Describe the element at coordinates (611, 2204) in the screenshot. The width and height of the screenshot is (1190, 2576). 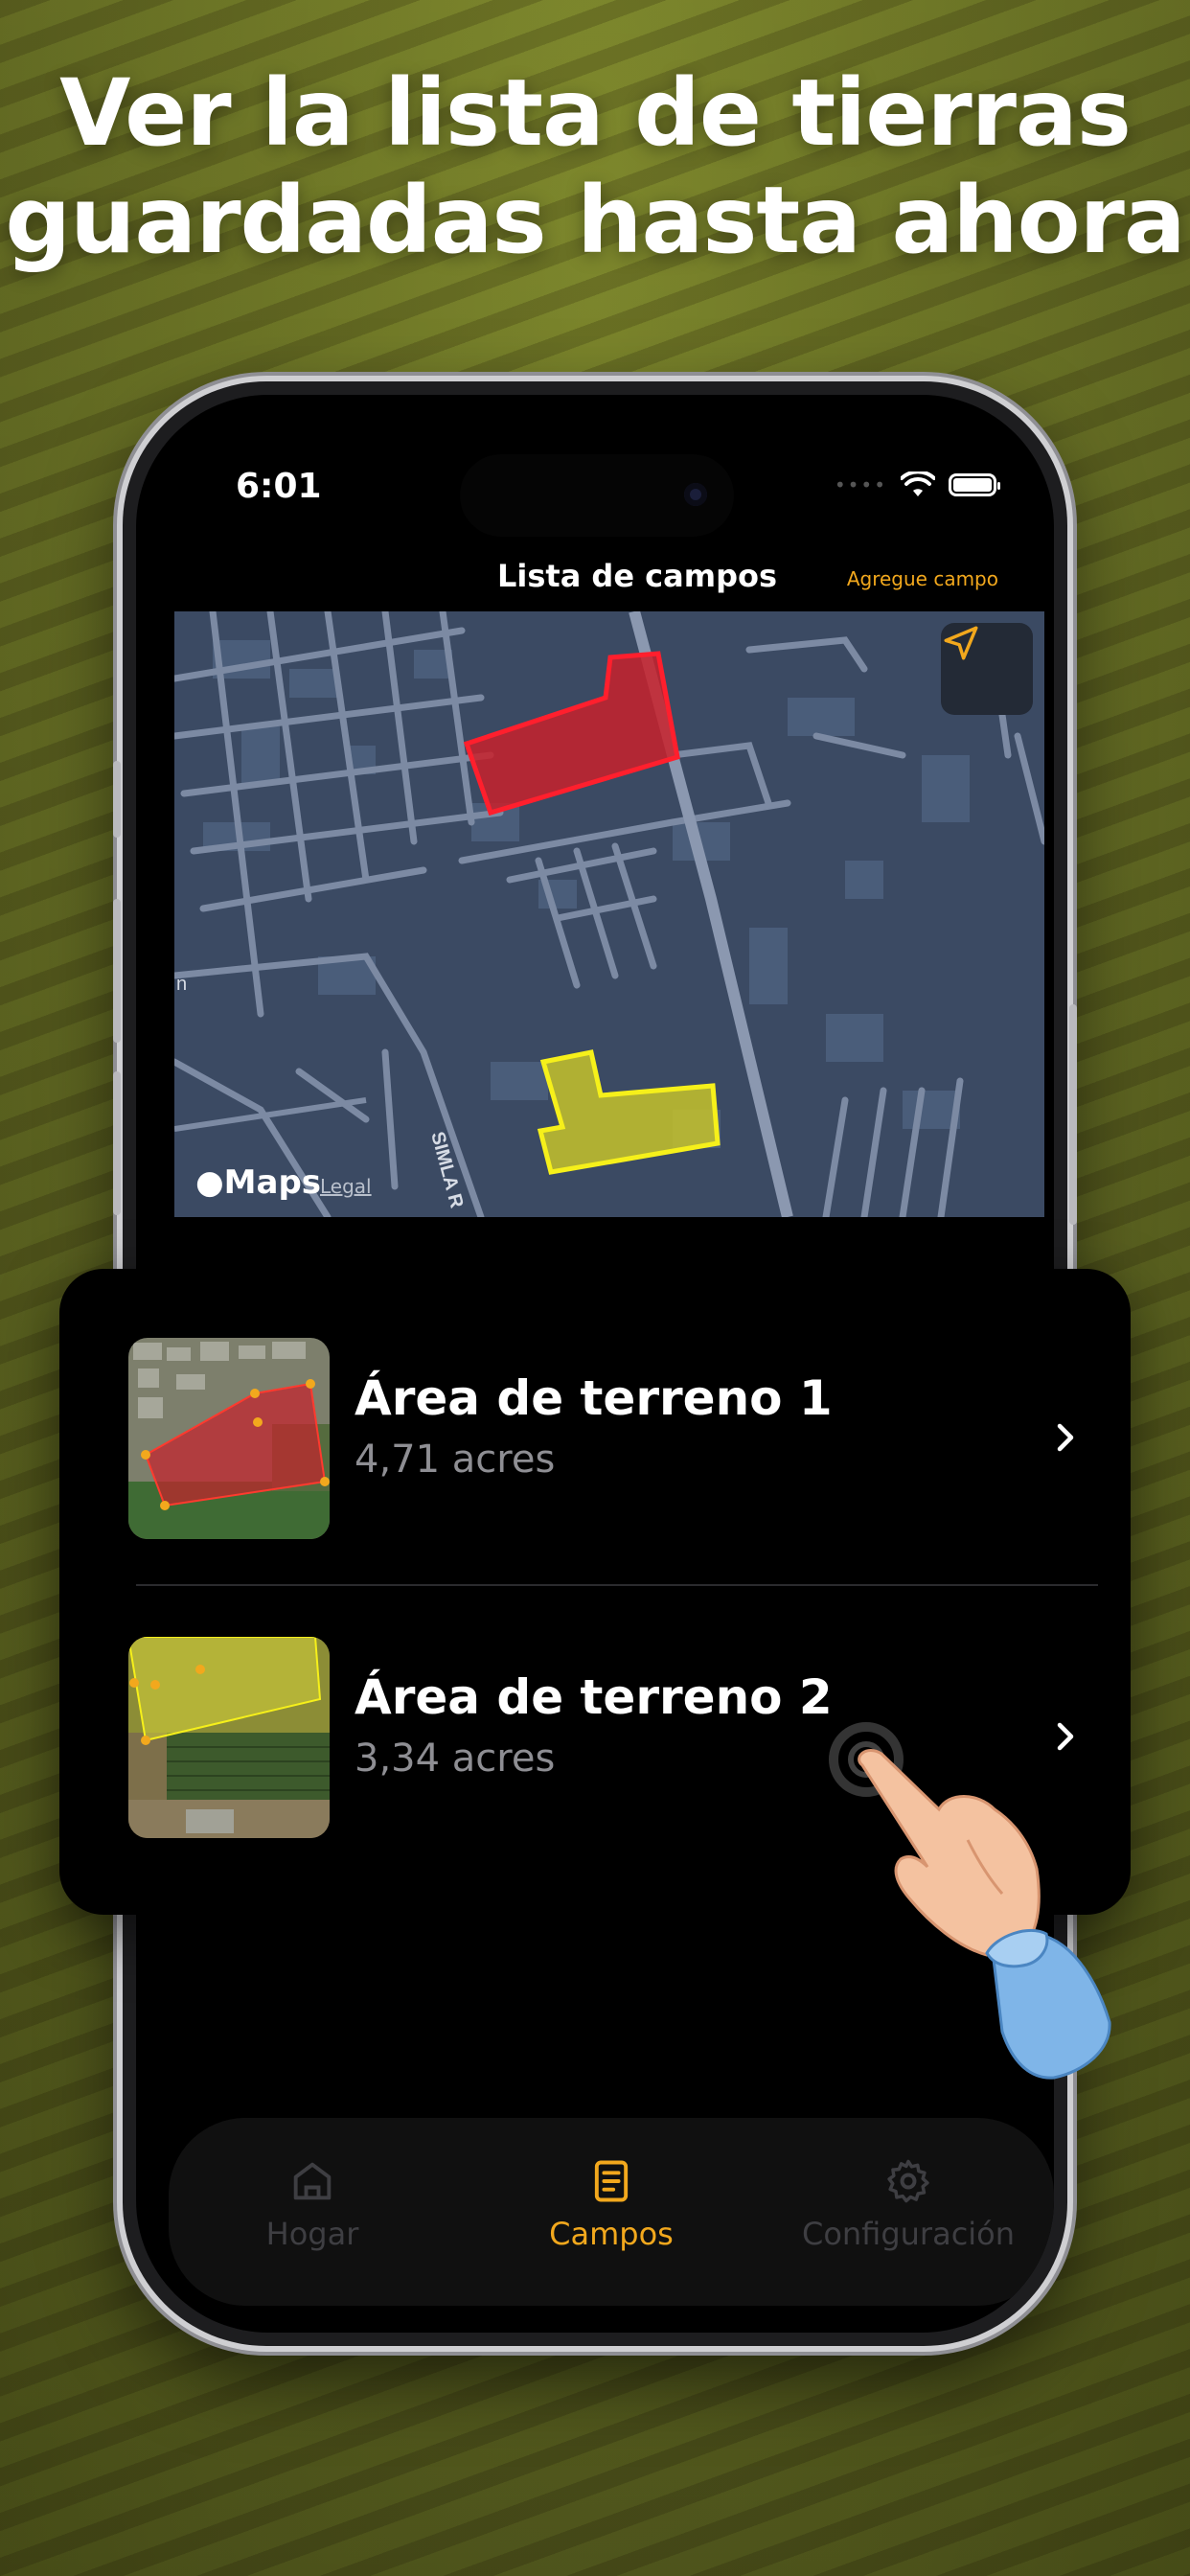
I see `tab-fields: Campos` at that location.